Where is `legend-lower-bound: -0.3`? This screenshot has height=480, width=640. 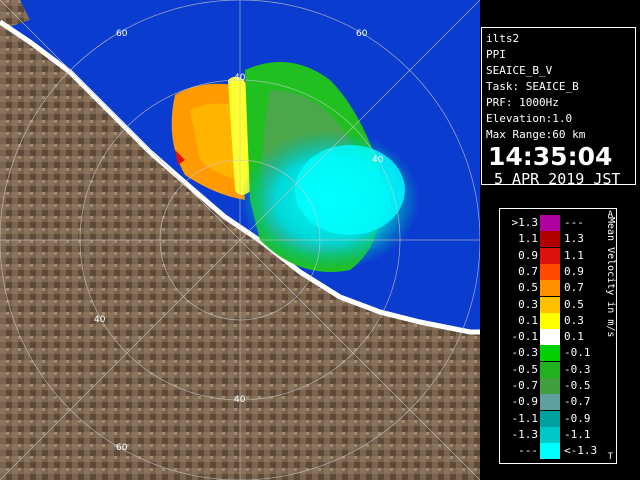
legend-lower-bound: -0.3 is located at coordinates (525, 353).